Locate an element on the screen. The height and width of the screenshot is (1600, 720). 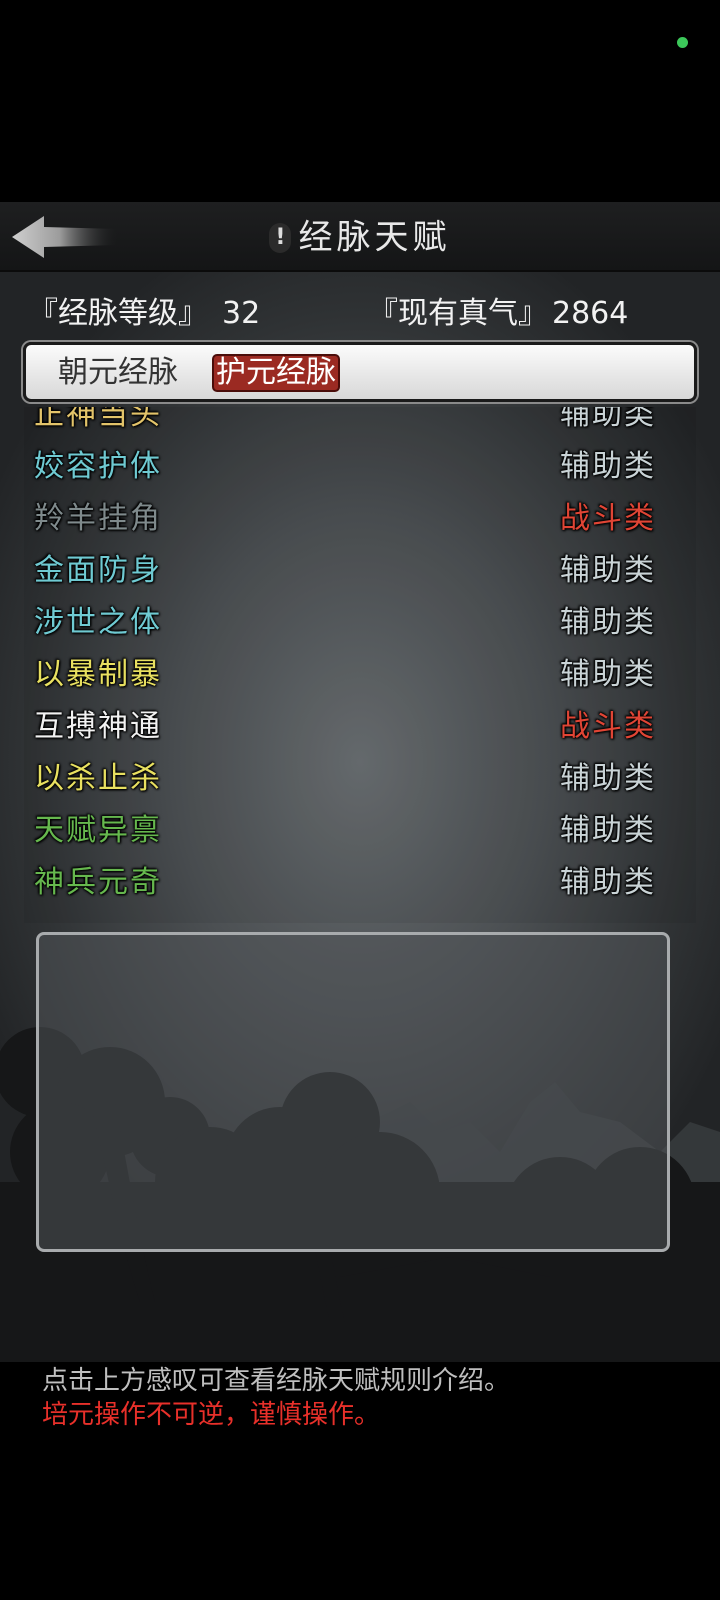
rules-hint-text: 点击上方感叹可查看经脉天赋规则介绍。 is located at coordinates (276, 1381).